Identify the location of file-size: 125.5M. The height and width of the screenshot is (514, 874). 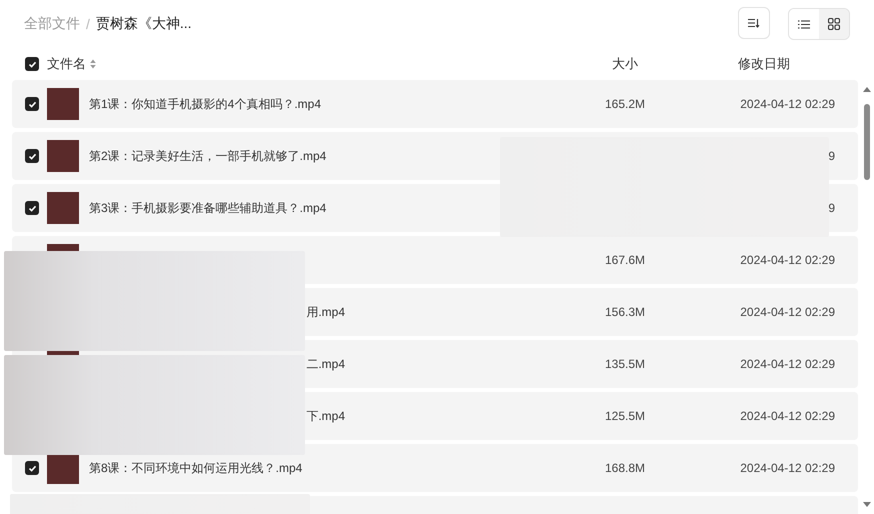
(625, 416).